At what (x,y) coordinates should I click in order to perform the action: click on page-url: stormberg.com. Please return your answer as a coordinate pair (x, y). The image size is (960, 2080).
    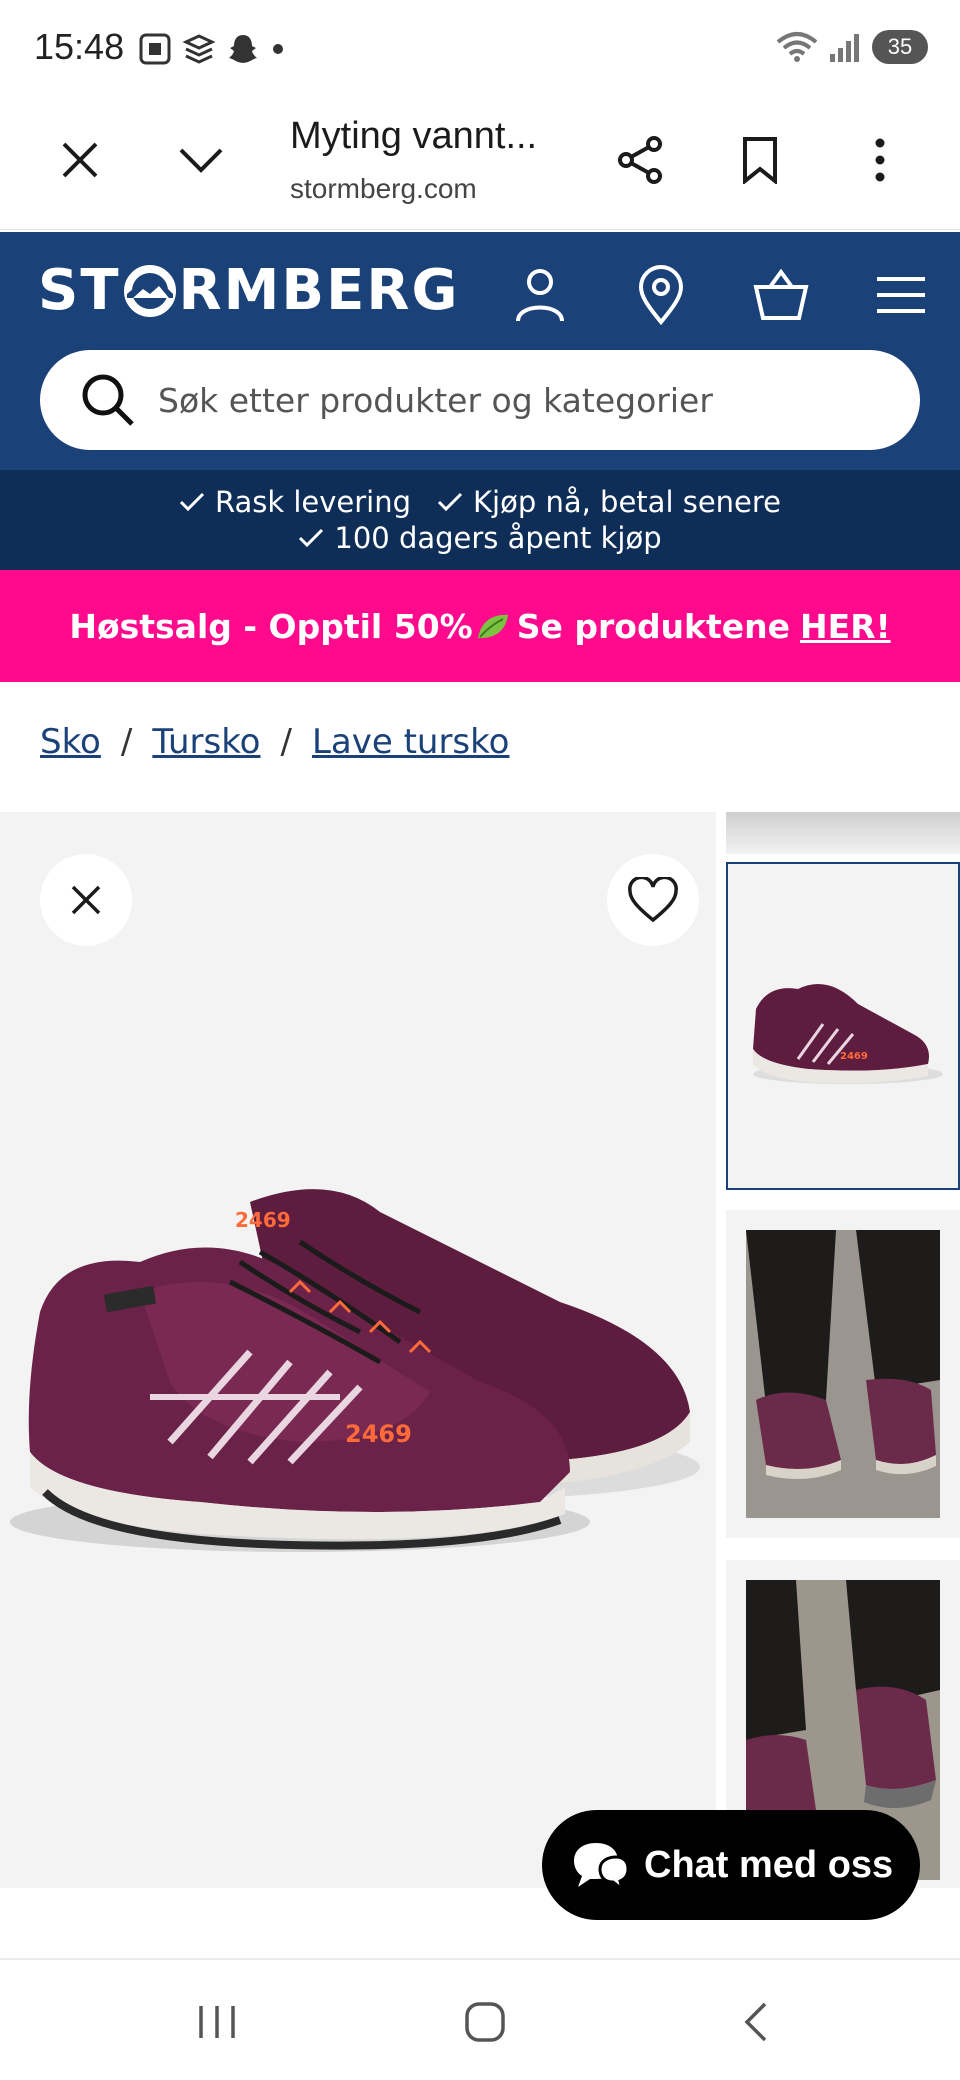
    Looking at the image, I should click on (383, 189).